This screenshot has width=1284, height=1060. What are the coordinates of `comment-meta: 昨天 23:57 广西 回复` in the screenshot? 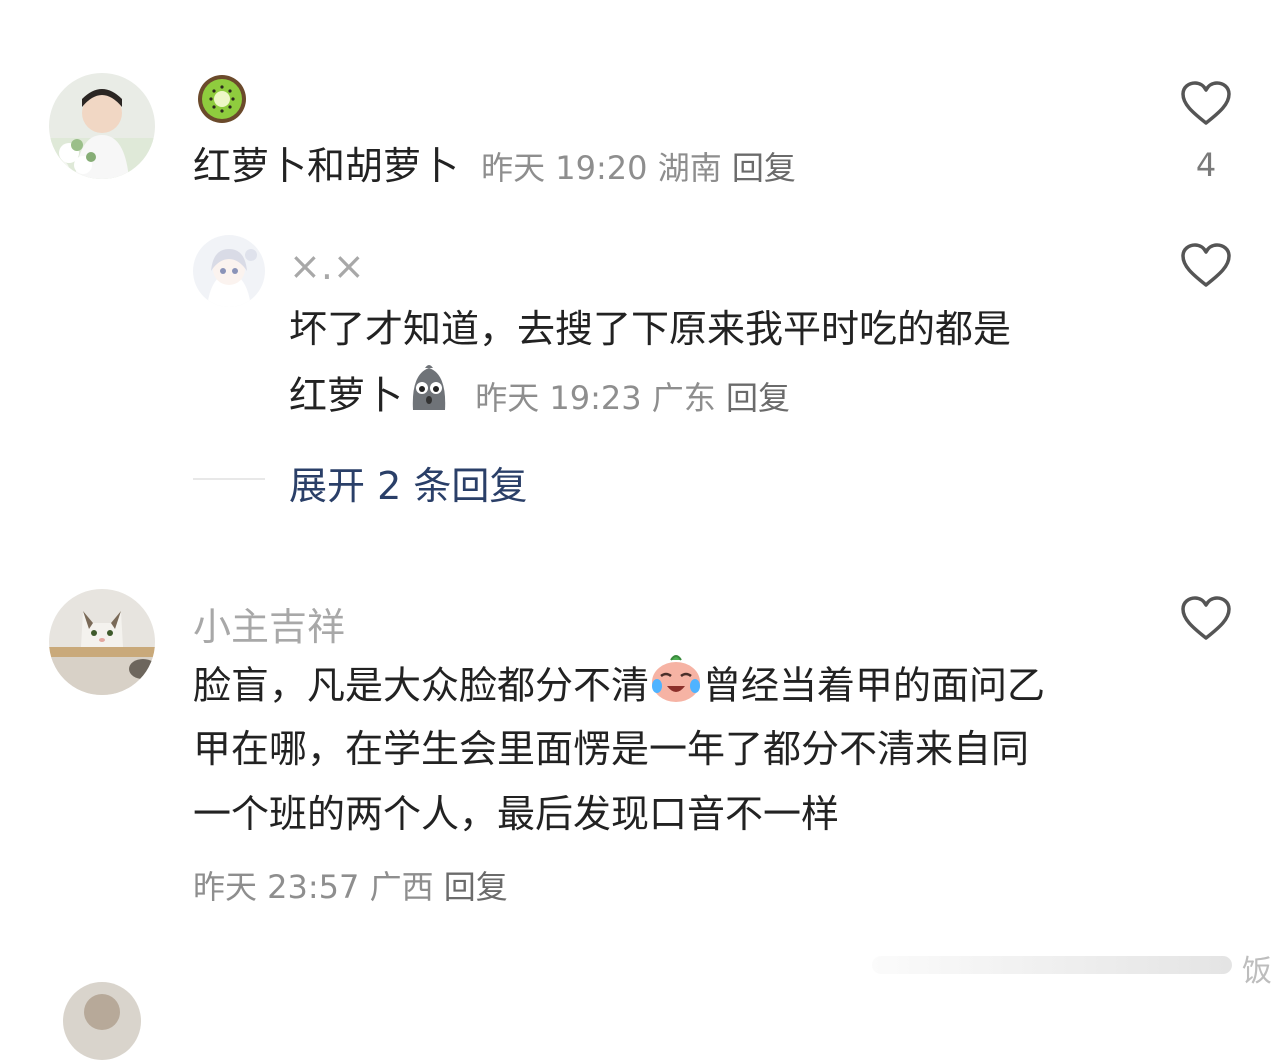 It's located at (350, 885).